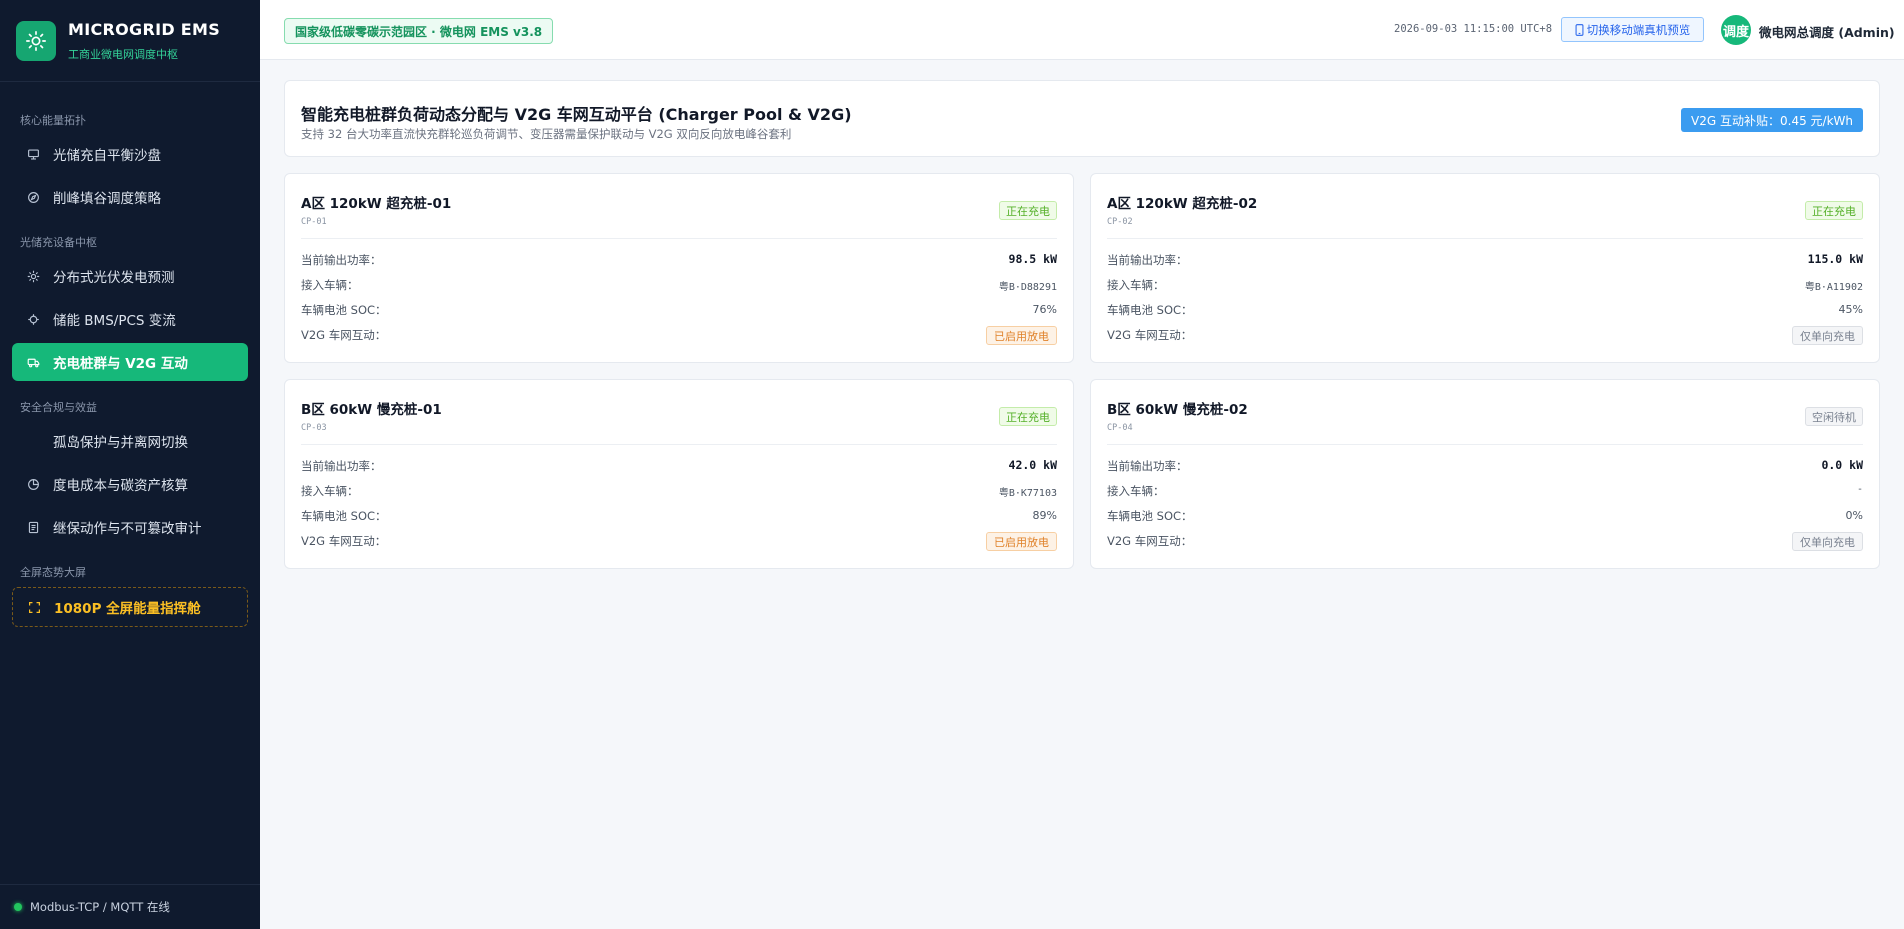 The image size is (1904, 929). What do you see at coordinates (1044, 515) in the screenshot?
I see `battery-soc-value: 89%` at bounding box center [1044, 515].